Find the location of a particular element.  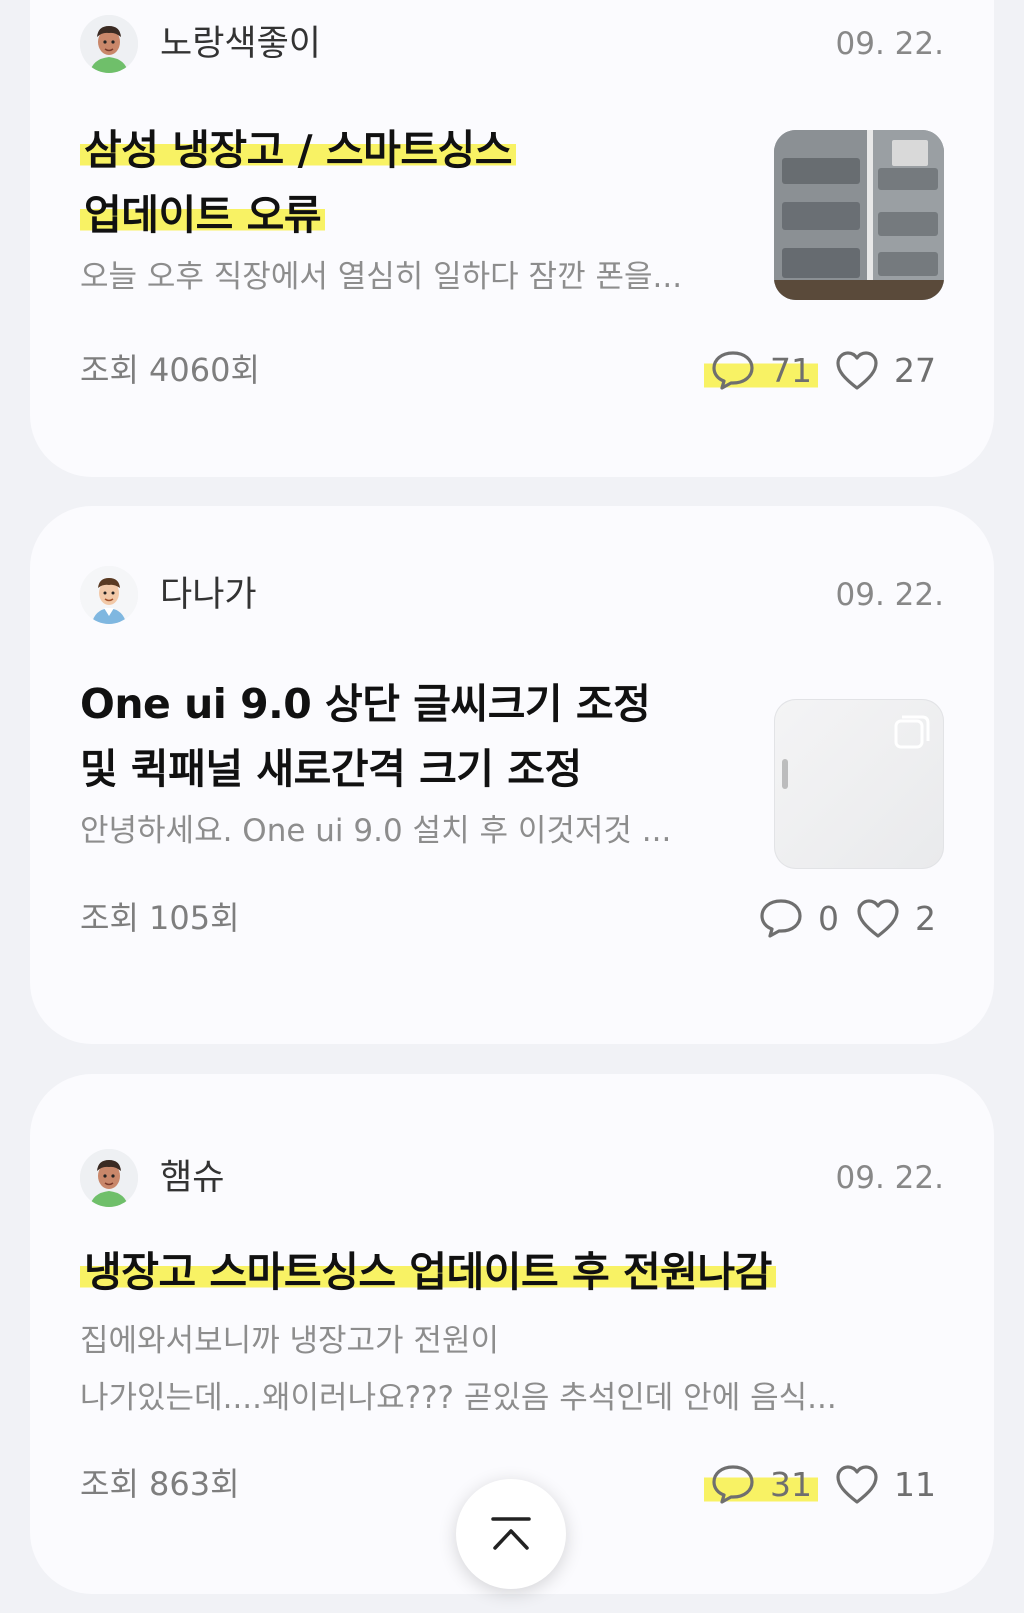

comment-count: 71 is located at coordinates (761, 370).